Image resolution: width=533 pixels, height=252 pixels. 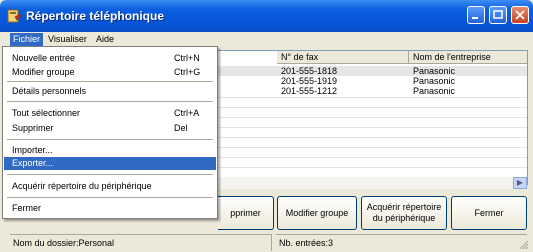 I want to click on resize-grip-icon, so click(x=524, y=245).